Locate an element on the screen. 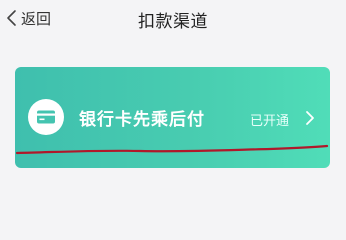 This screenshot has height=240, width=346. page-title: 扣款渠道 is located at coordinates (173, 22).